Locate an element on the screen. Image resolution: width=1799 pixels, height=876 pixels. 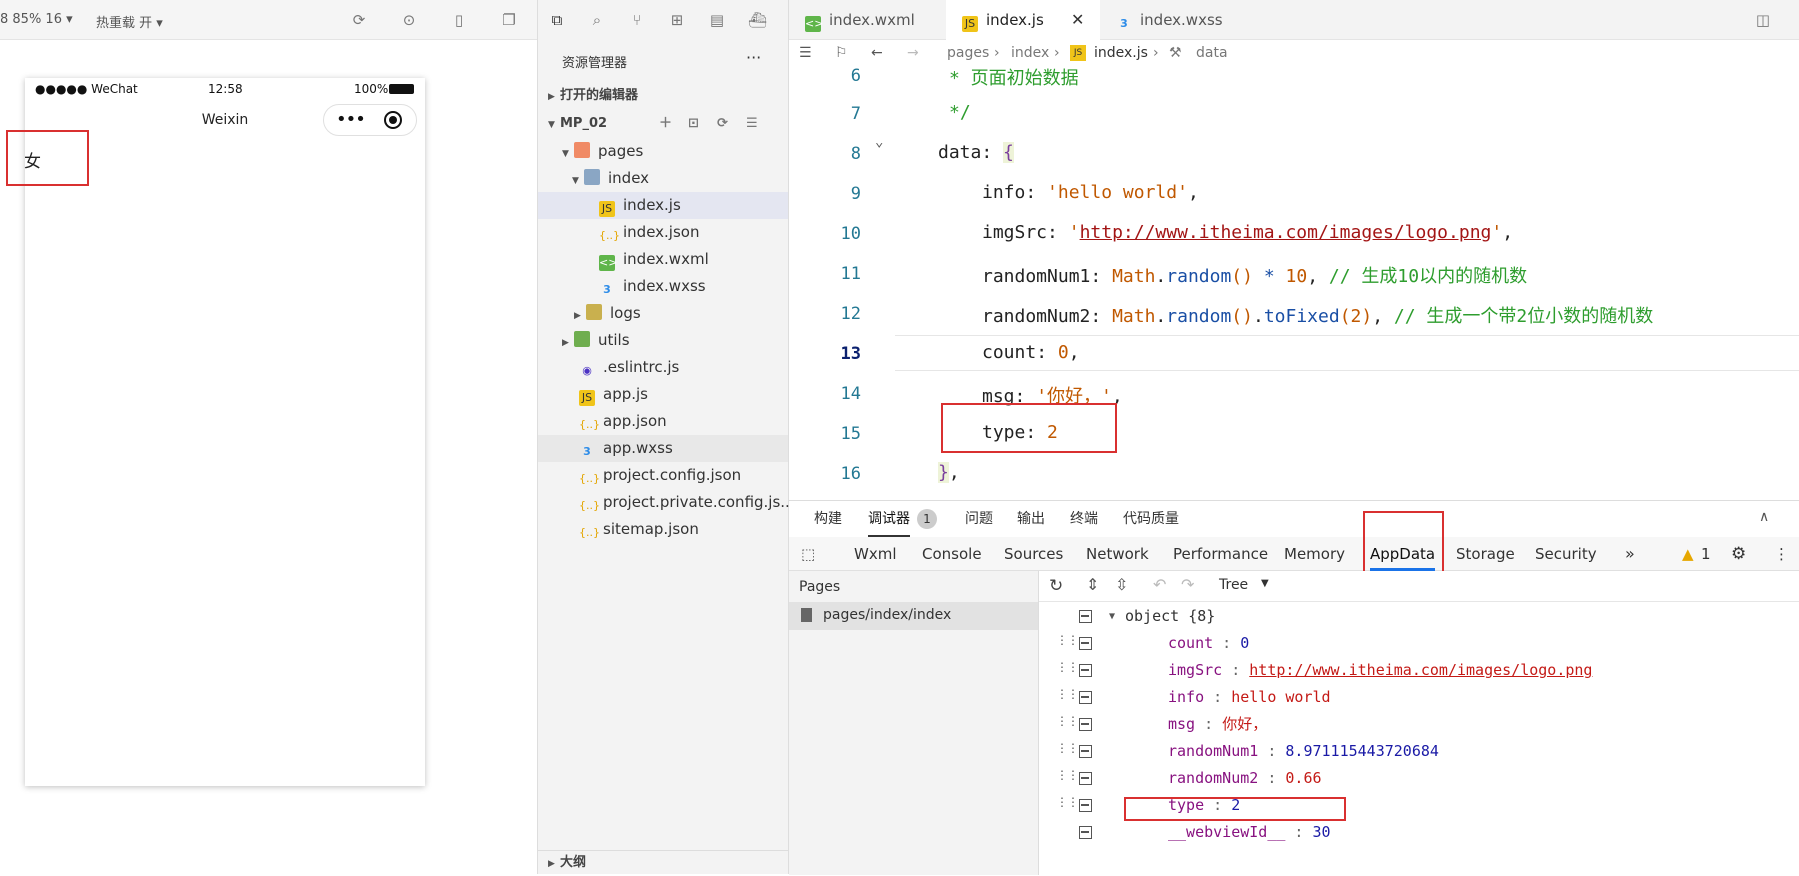
tree-row-info: ⋮⋮ info : hello world is located at coordinates (1419, 697).